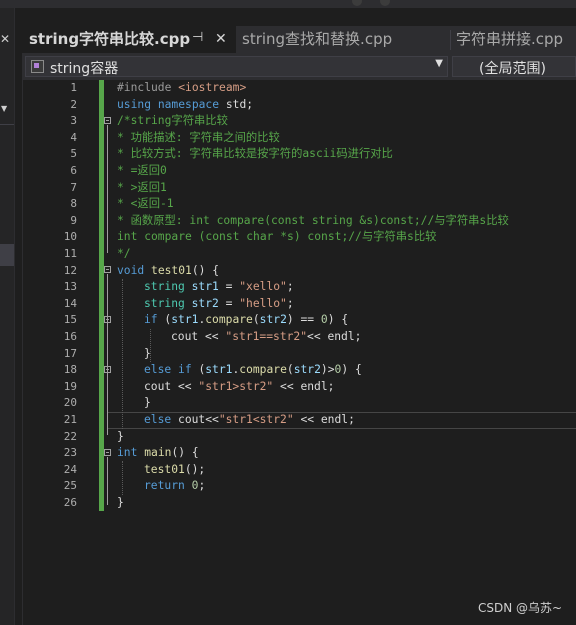 The image size is (576, 625). I want to click on code-line-24: test01();, so click(175, 469).